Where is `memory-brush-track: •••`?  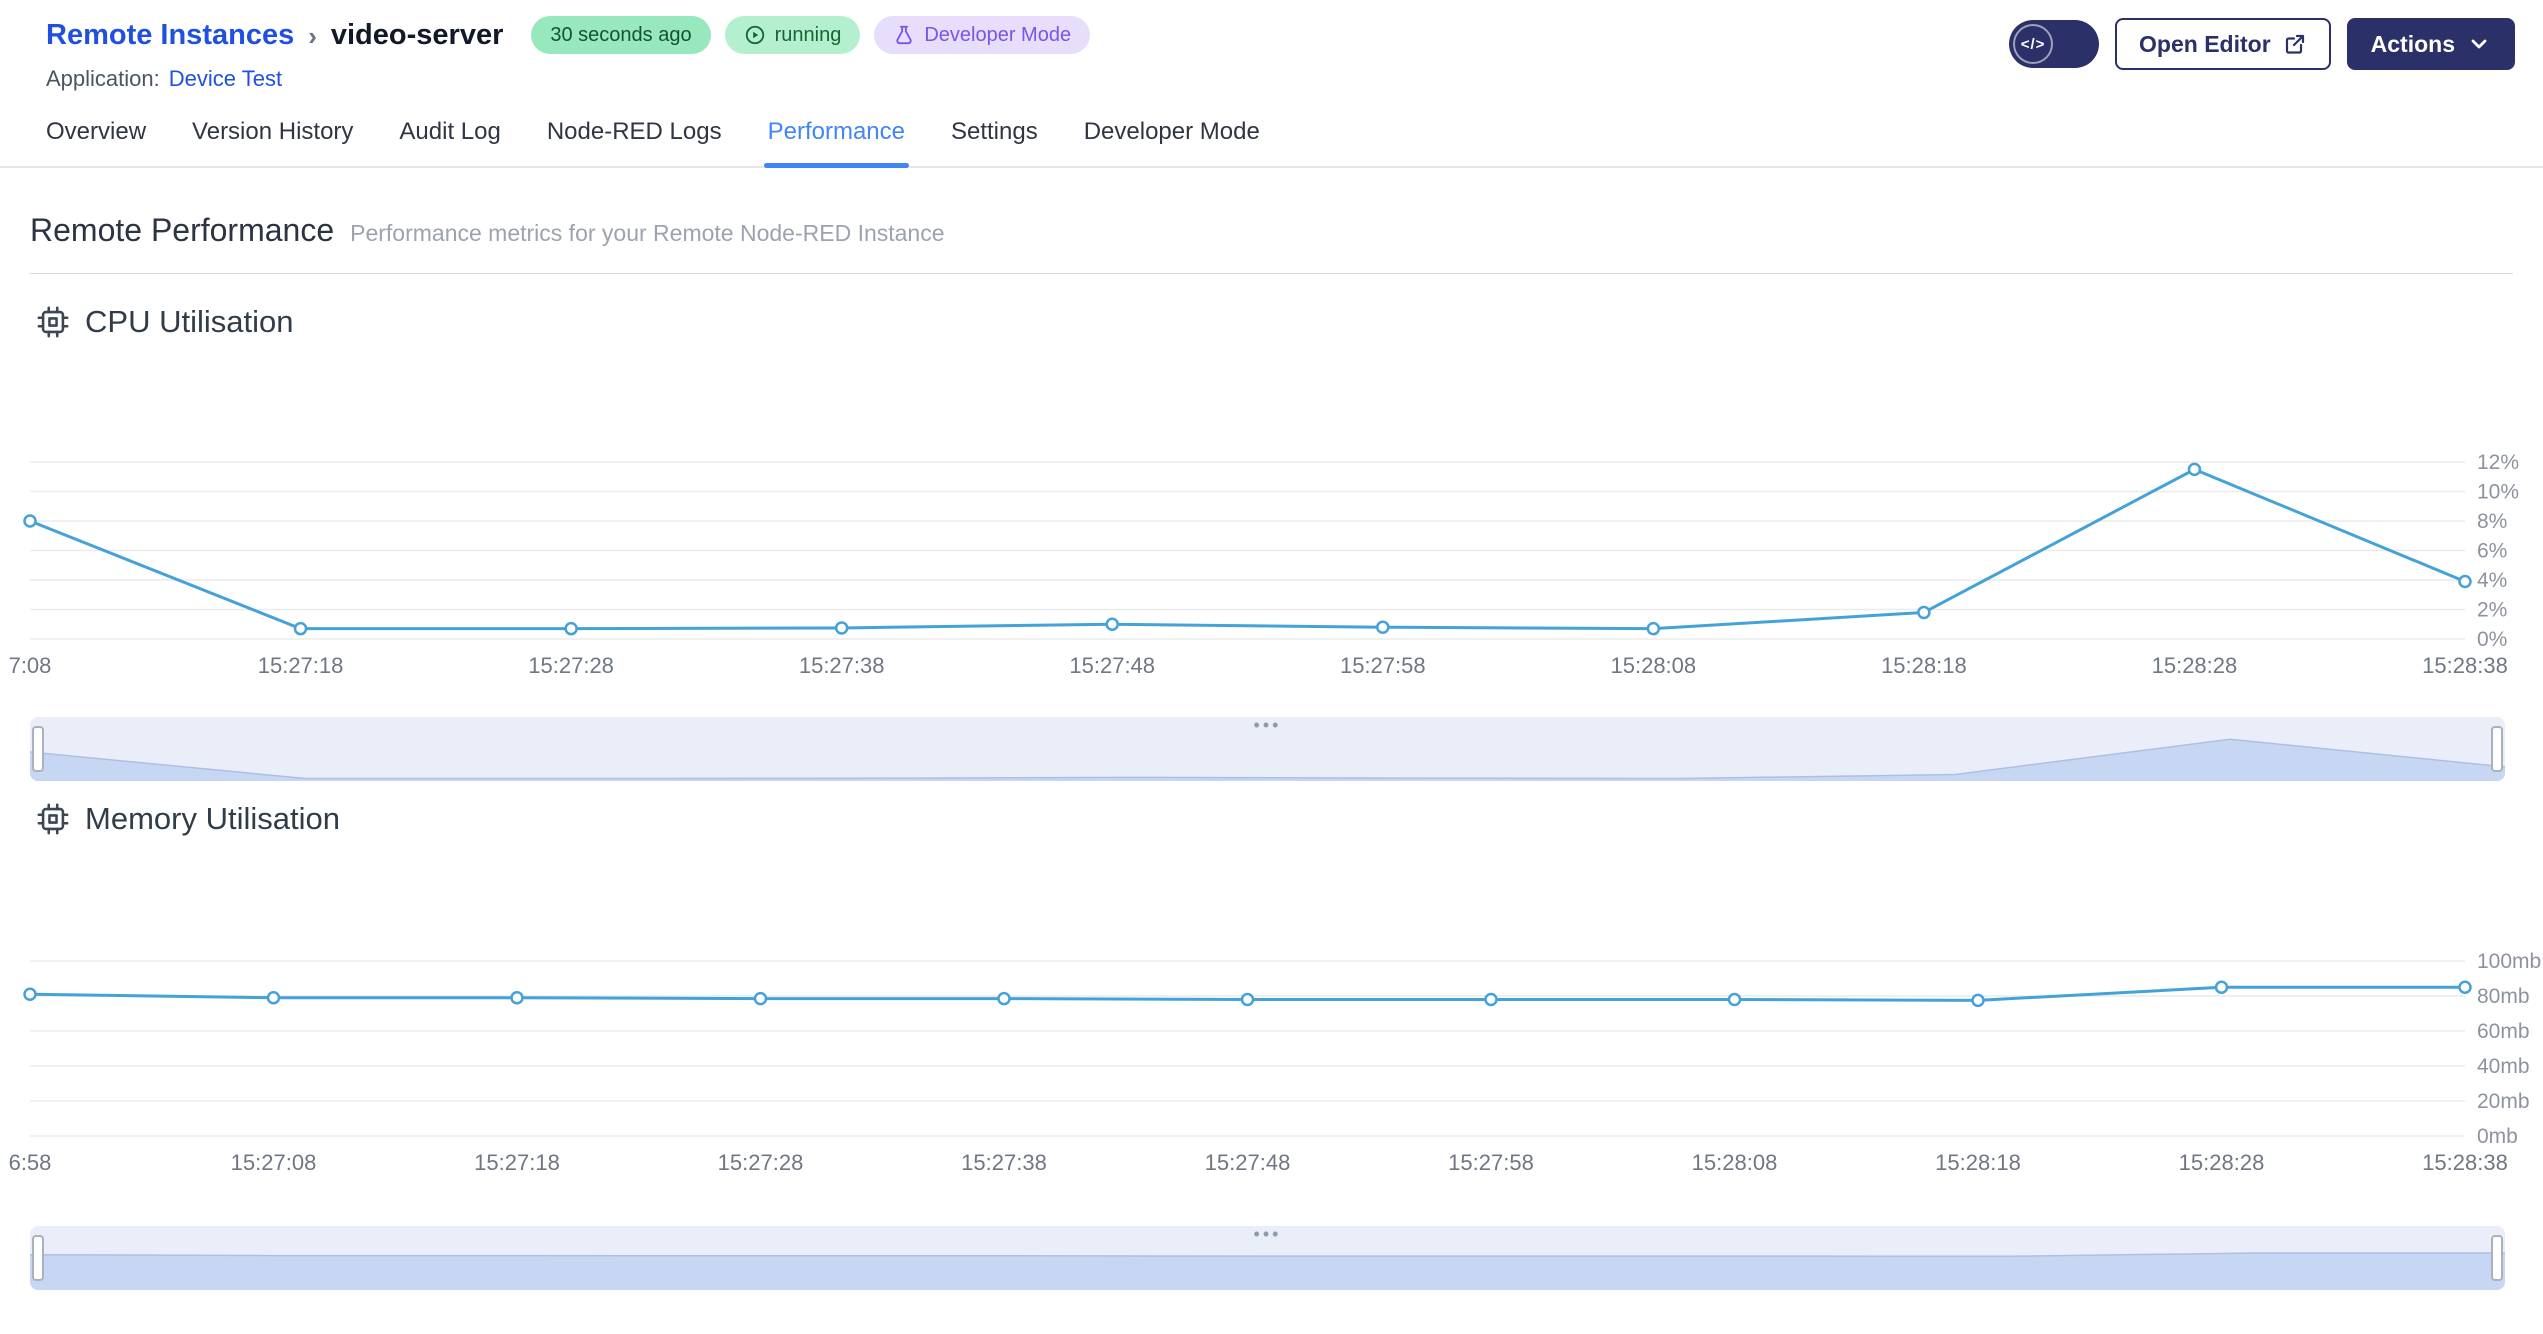
memory-brush-track: ••• is located at coordinates (1267, 1257).